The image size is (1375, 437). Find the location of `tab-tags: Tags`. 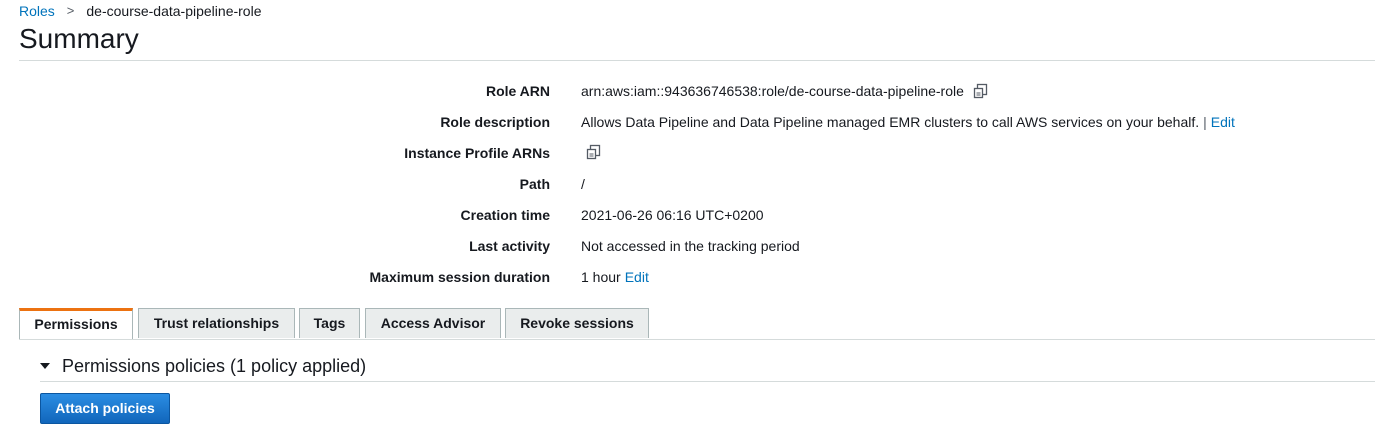

tab-tags: Tags is located at coordinates (329, 323).